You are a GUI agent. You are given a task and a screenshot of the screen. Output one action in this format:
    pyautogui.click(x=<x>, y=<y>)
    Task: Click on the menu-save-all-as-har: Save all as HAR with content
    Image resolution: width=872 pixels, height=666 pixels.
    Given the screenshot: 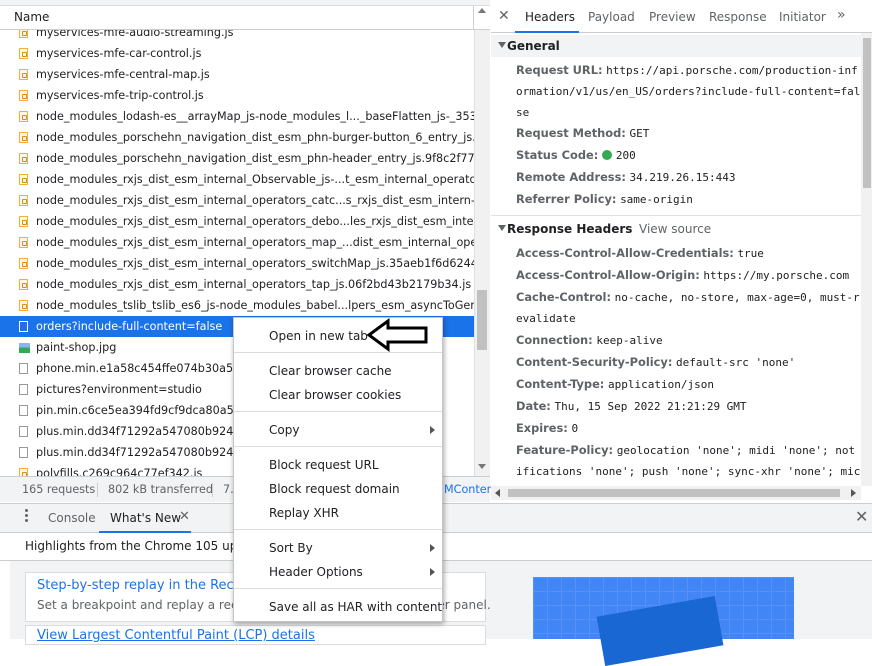 What is the action you would take?
    pyautogui.click(x=355, y=607)
    